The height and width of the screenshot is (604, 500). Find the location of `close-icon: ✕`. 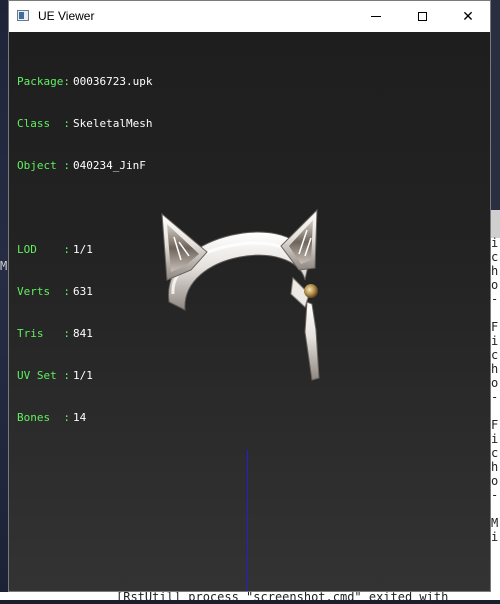

close-icon: ✕ is located at coordinates (468, 16).